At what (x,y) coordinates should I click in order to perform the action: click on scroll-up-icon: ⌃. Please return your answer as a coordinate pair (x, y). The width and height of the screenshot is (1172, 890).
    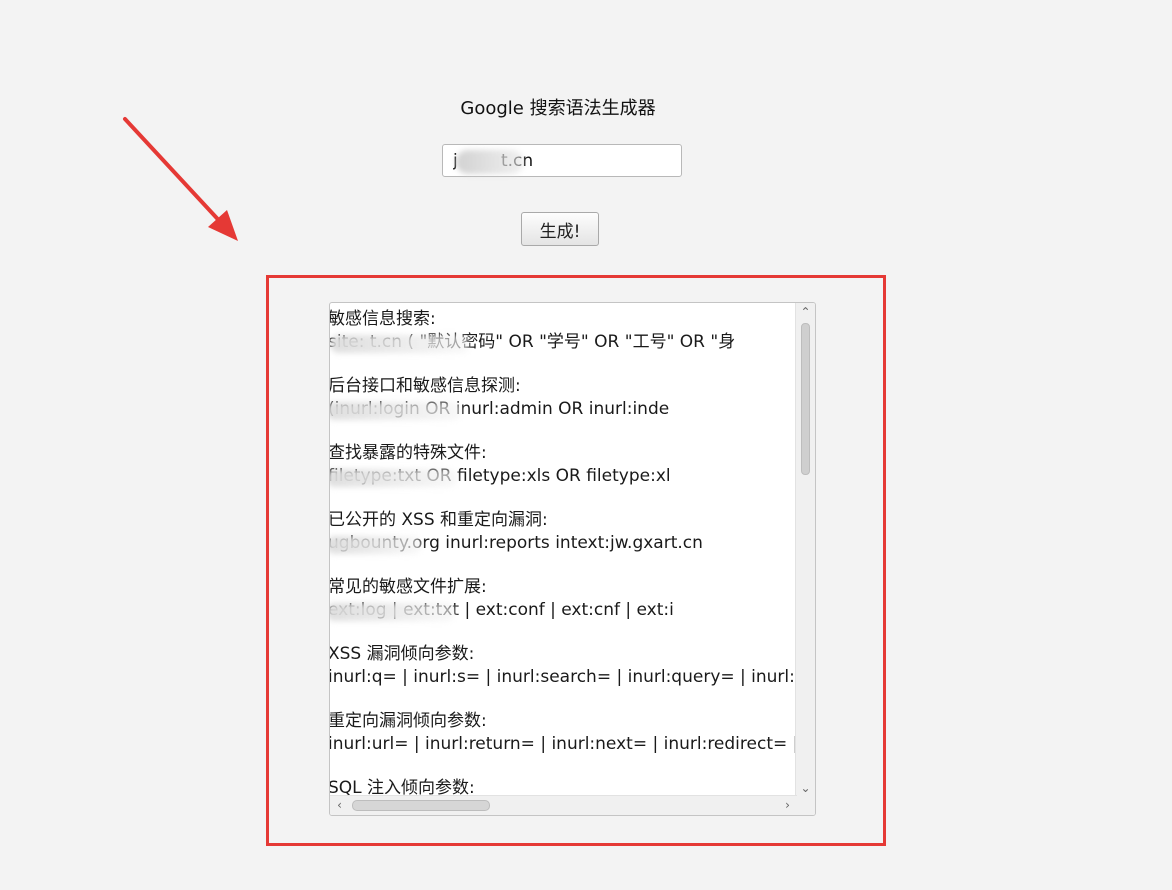
    Looking at the image, I should click on (805, 312).